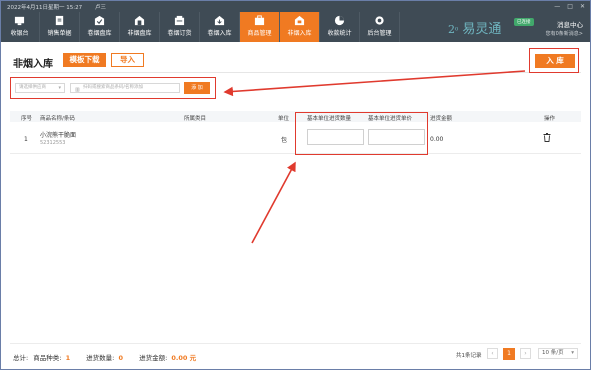 The image size is (591, 370). What do you see at coordinates (553, 353) in the screenshot?
I see `page-size-value: 10 条/页` at bounding box center [553, 353].